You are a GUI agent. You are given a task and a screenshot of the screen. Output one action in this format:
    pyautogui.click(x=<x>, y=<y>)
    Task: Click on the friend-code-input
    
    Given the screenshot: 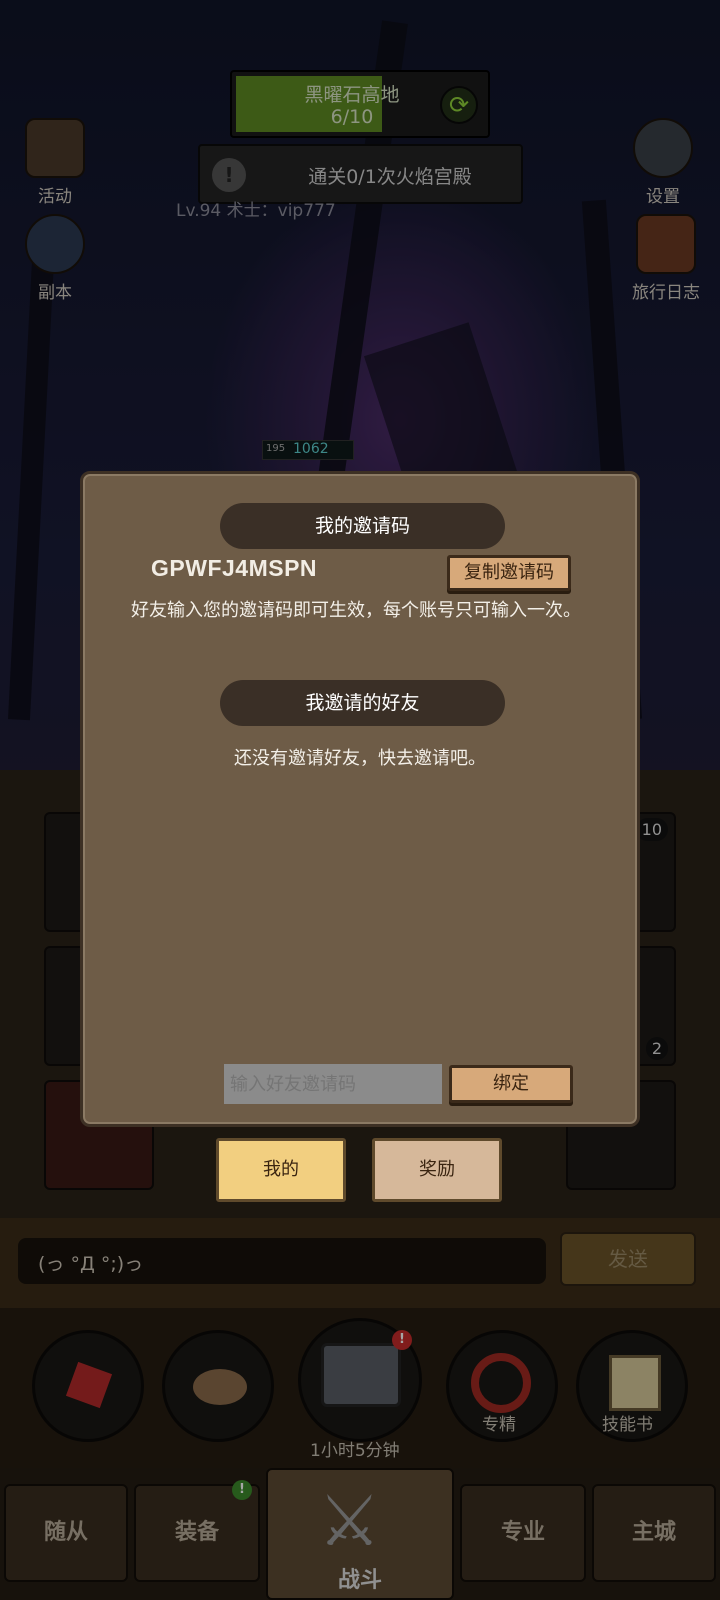 What is the action you would take?
    pyautogui.click(x=333, y=1084)
    